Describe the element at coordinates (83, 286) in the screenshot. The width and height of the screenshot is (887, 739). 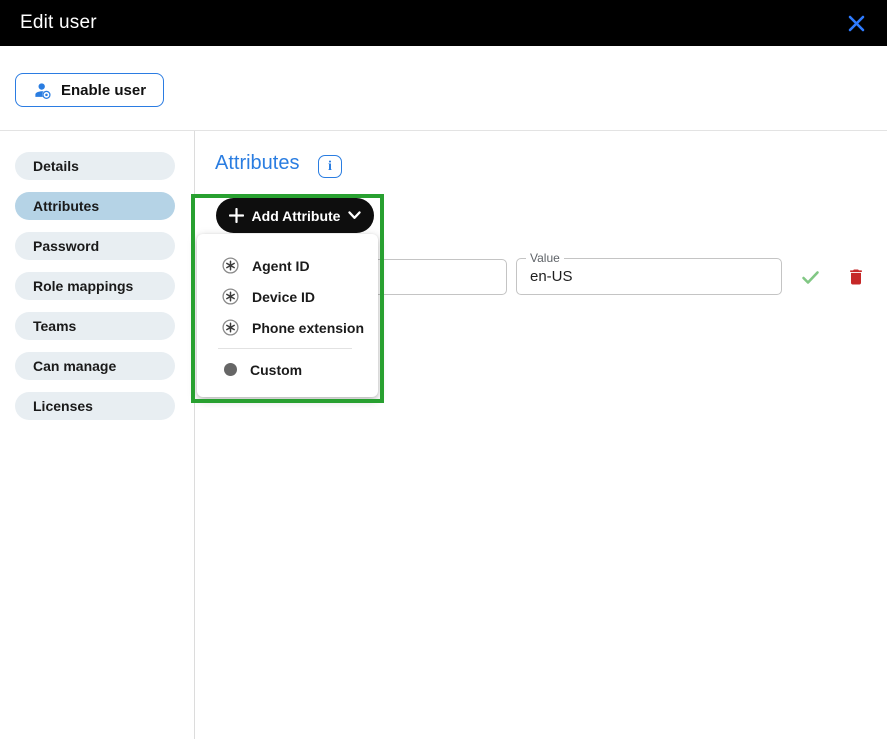
I see `sidebar-item-label: Role mappings` at that location.